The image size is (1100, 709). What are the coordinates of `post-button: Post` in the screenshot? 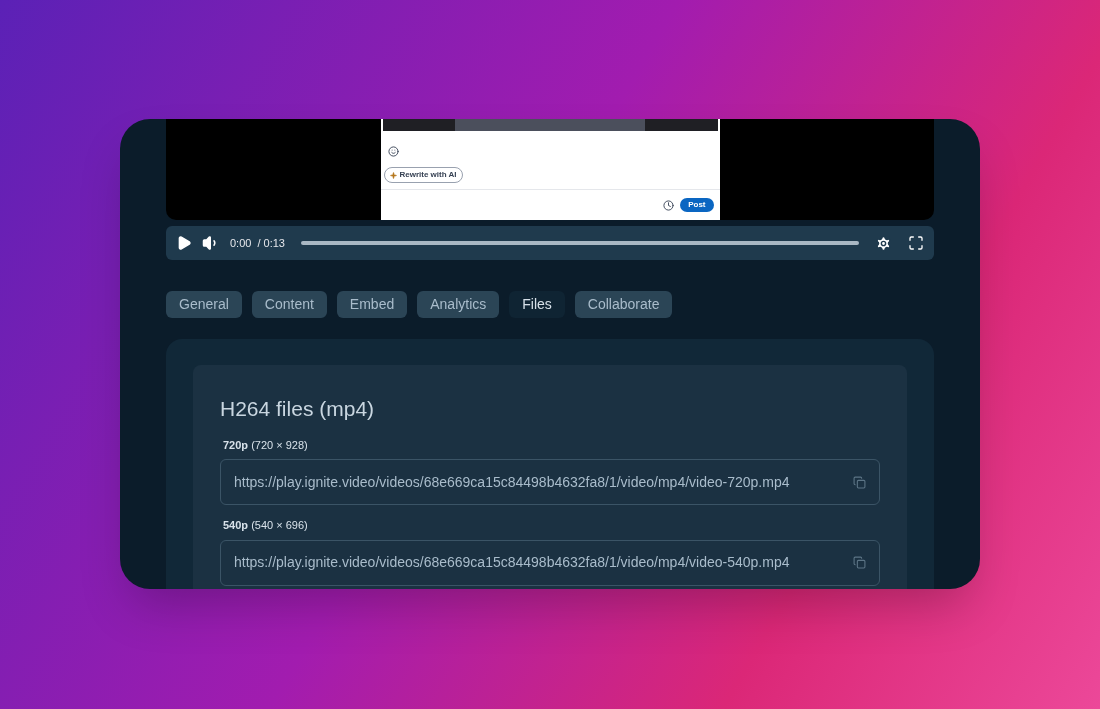 It's located at (697, 205).